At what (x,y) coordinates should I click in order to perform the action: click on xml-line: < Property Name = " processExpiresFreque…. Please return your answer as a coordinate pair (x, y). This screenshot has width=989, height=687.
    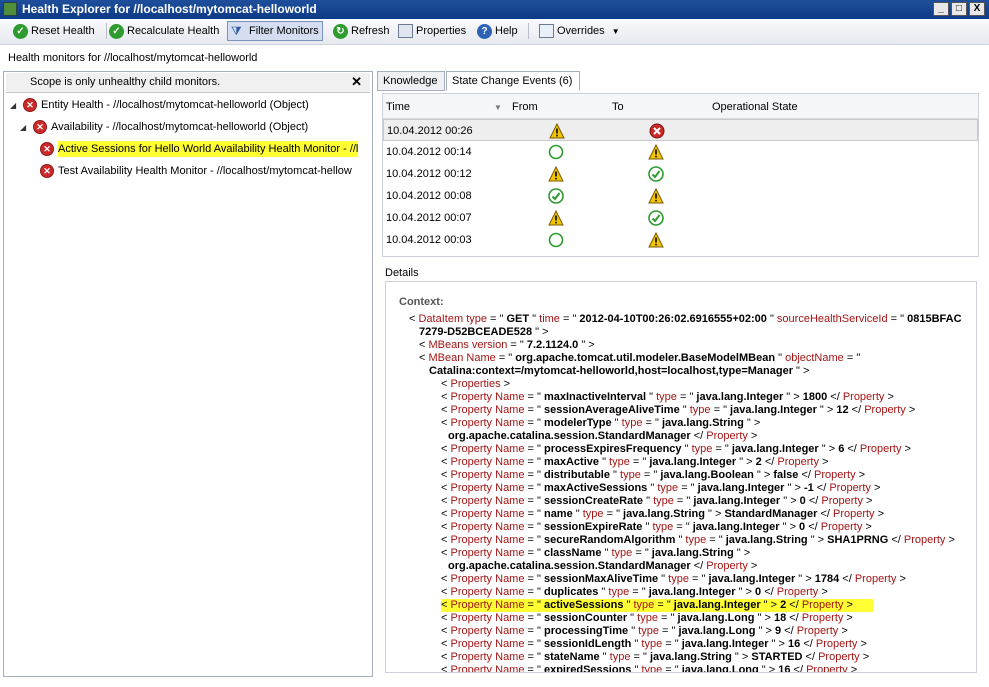
    Looking at the image, I should click on (676, 449).